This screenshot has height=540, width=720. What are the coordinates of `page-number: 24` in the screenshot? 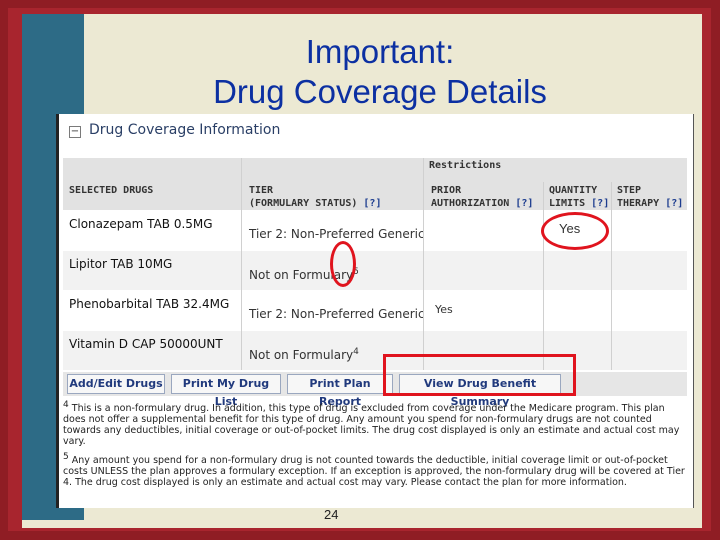 It's located at (331, 514).